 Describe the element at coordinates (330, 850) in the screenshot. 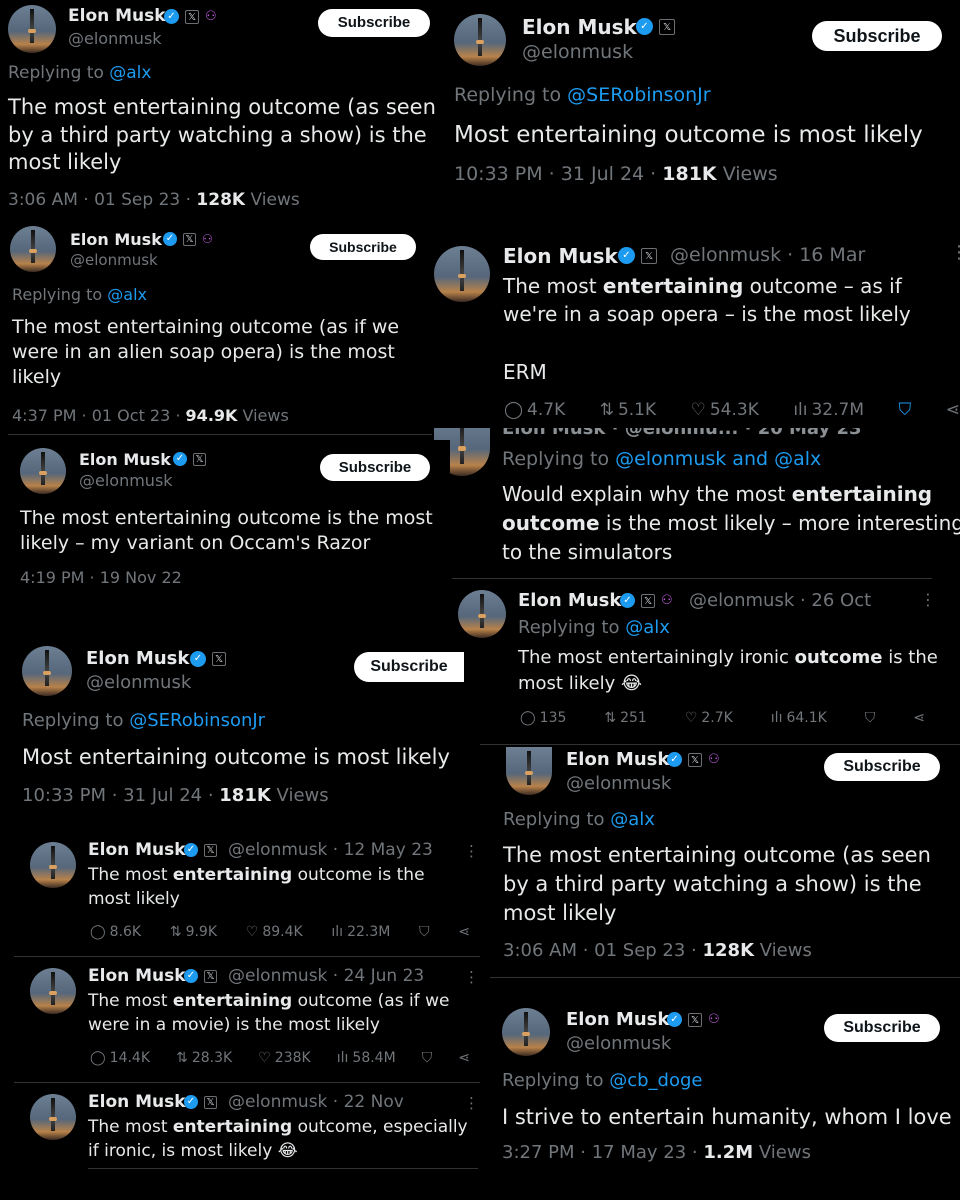

I see `author-handle-date: @elonmusk · 12 May 23` at that location.